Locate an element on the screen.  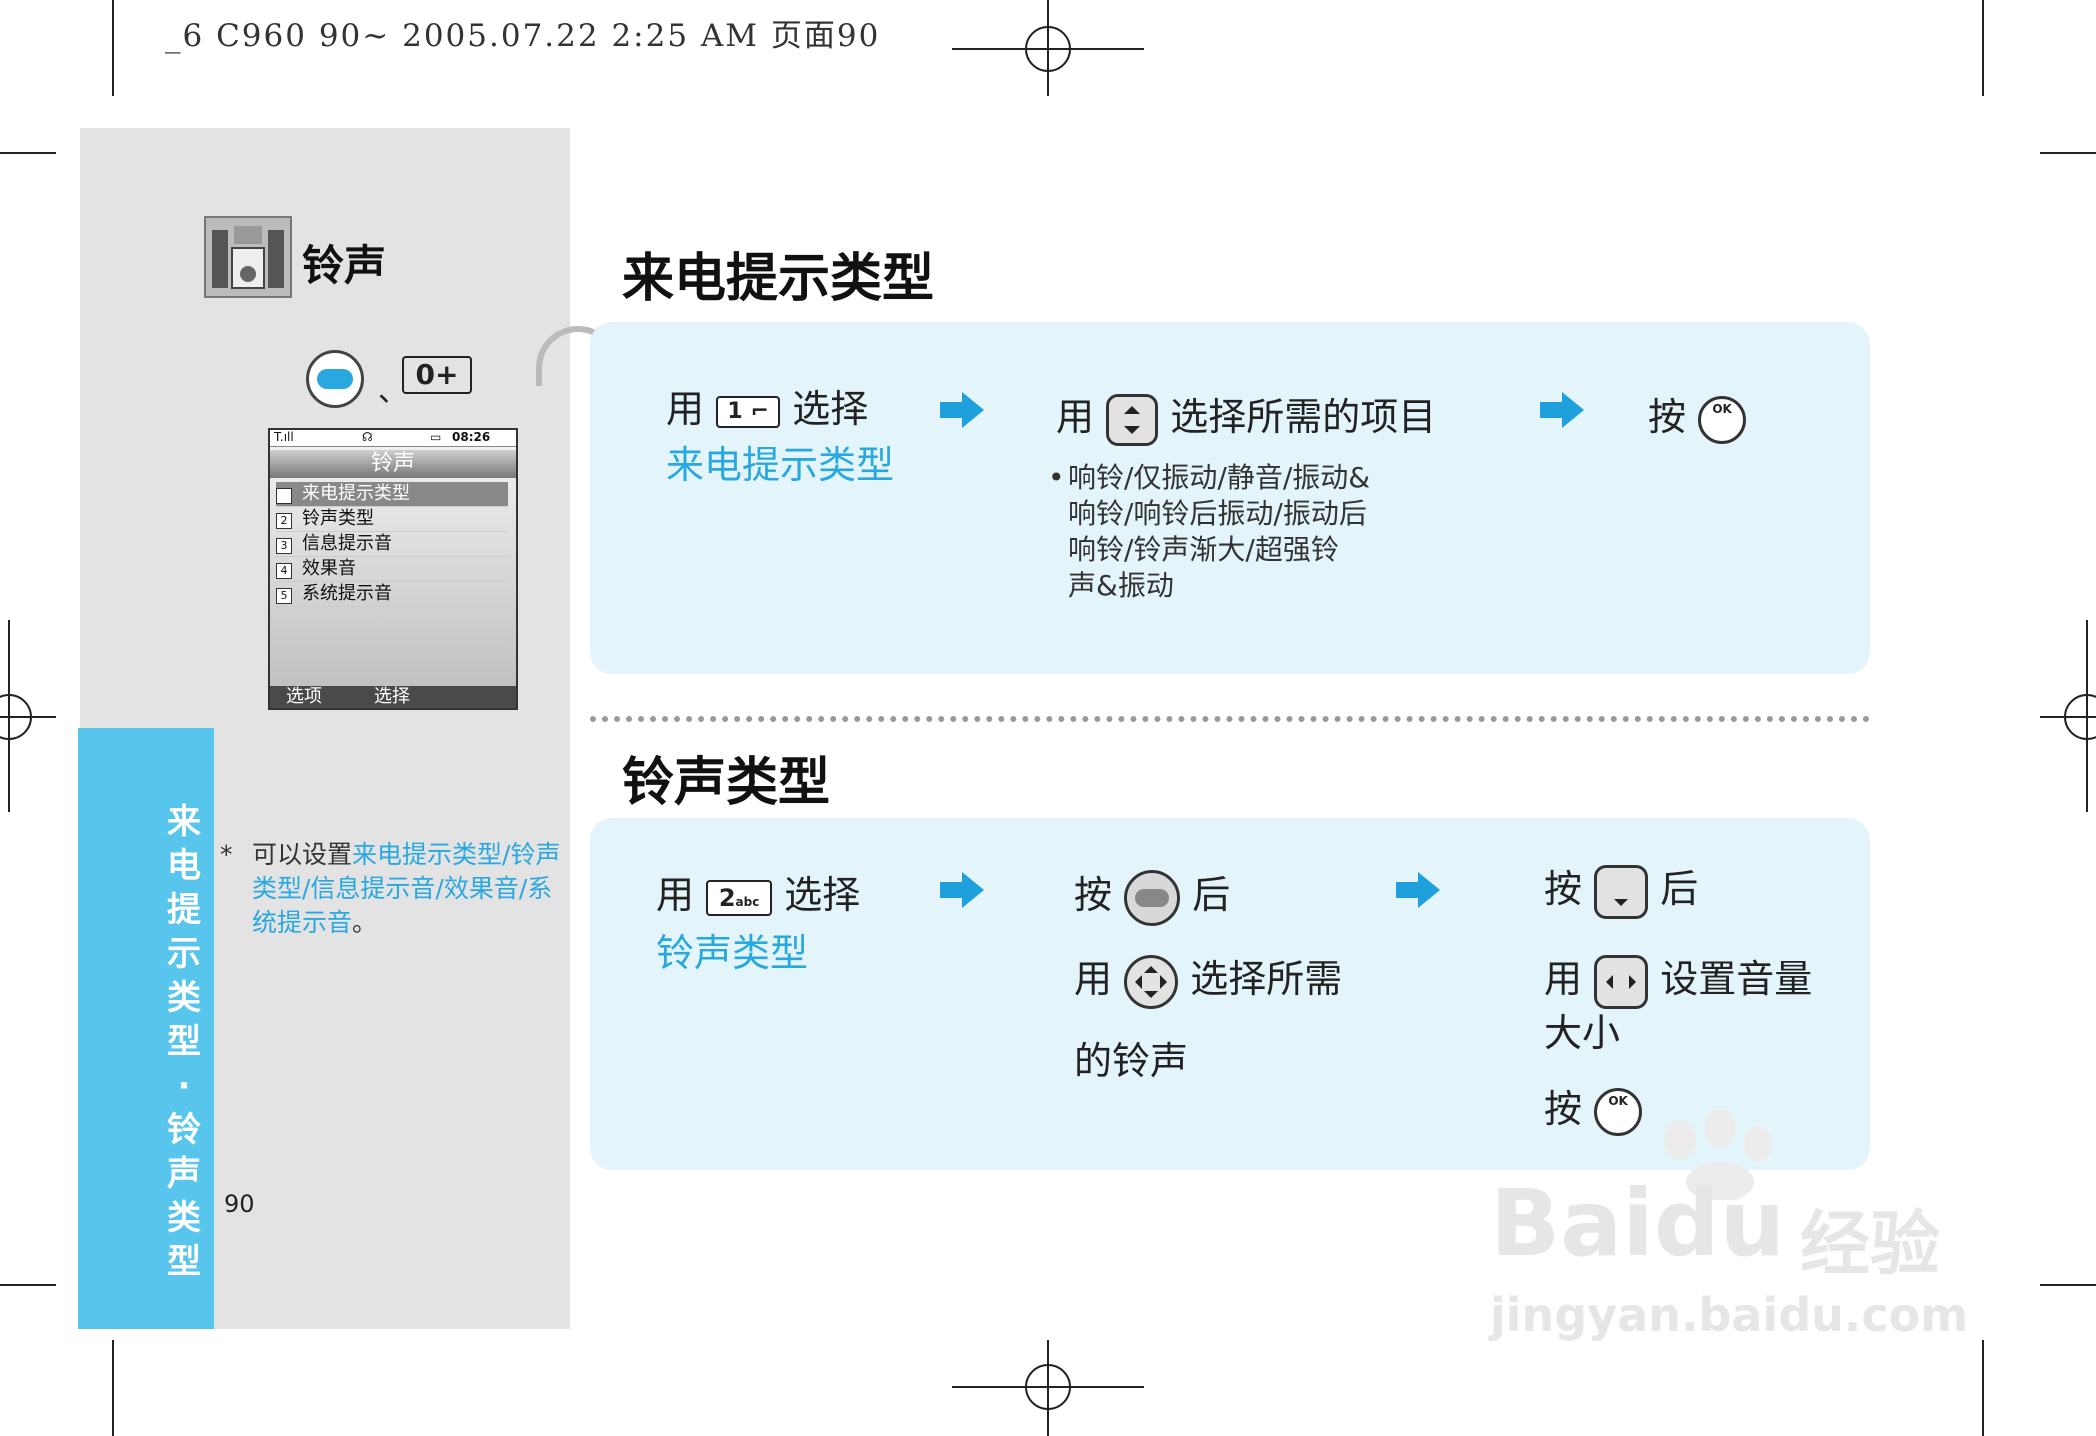
s1-step1: 用 1 ⌐ 选择 is located at coordinates (767, 409).